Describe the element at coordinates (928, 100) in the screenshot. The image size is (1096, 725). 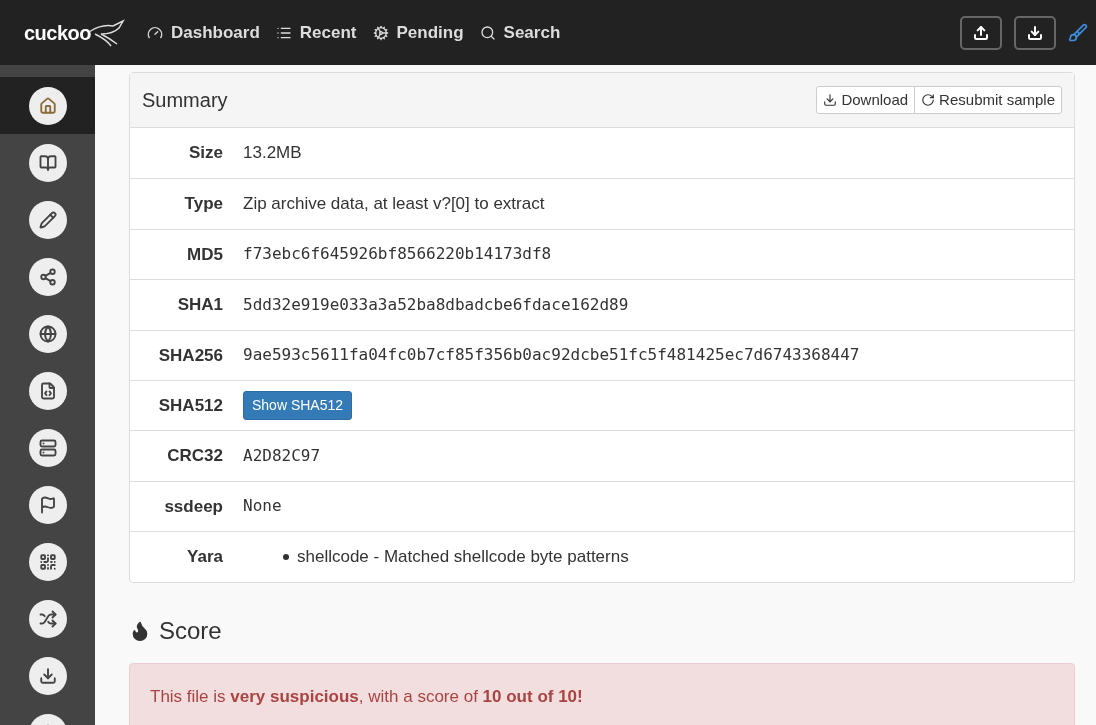
I see `refresh-icon` at that location.